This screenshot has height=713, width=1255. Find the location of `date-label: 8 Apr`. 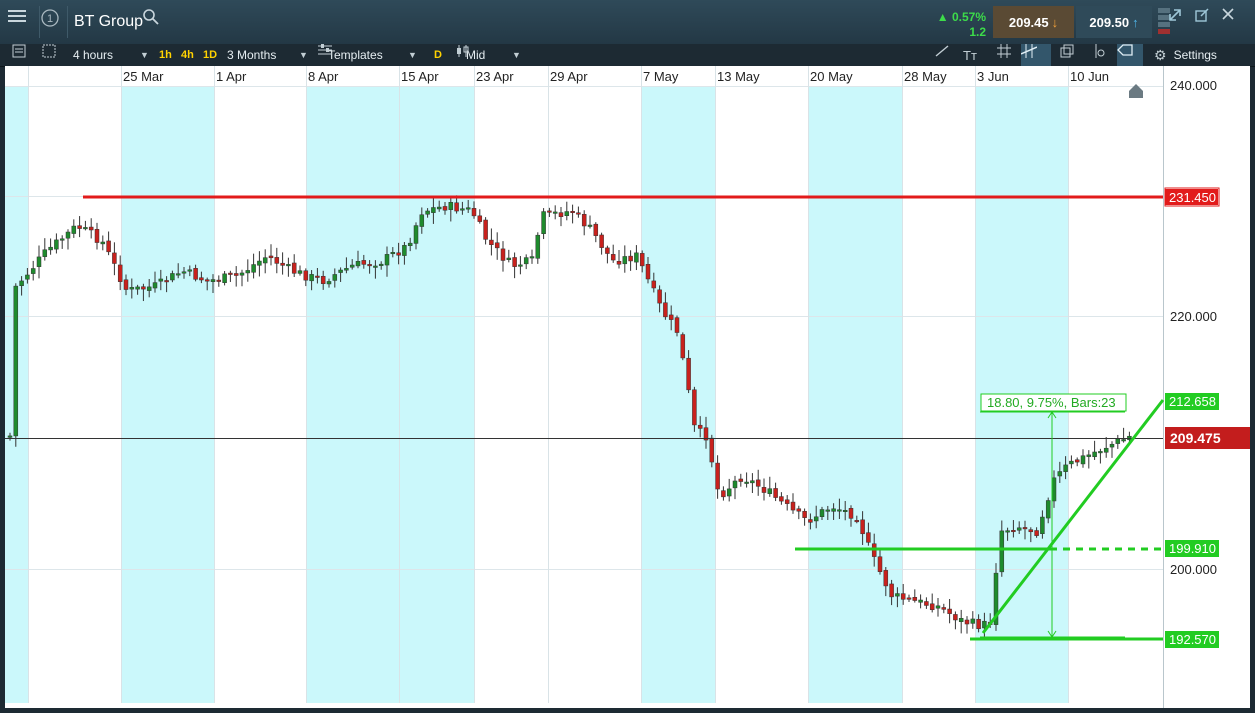

date-label: 8 Apr is located at coordinates (323, 76).